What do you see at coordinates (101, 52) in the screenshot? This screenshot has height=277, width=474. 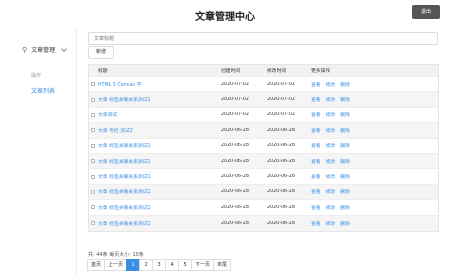 I see `add-button: 新增` at bounding box center [101, 52].